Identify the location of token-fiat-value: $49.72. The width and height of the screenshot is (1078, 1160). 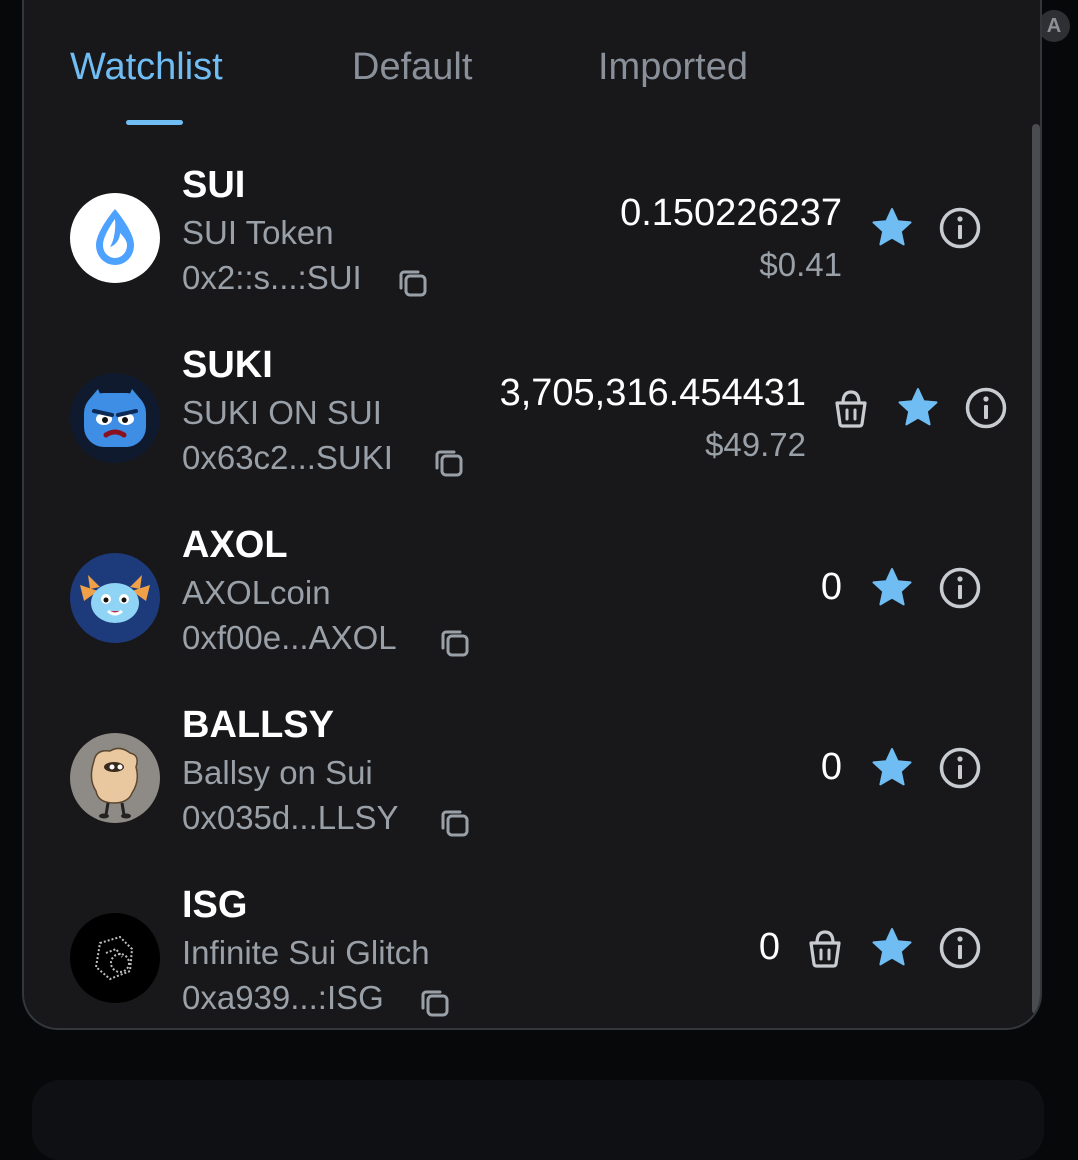
(755, 444).